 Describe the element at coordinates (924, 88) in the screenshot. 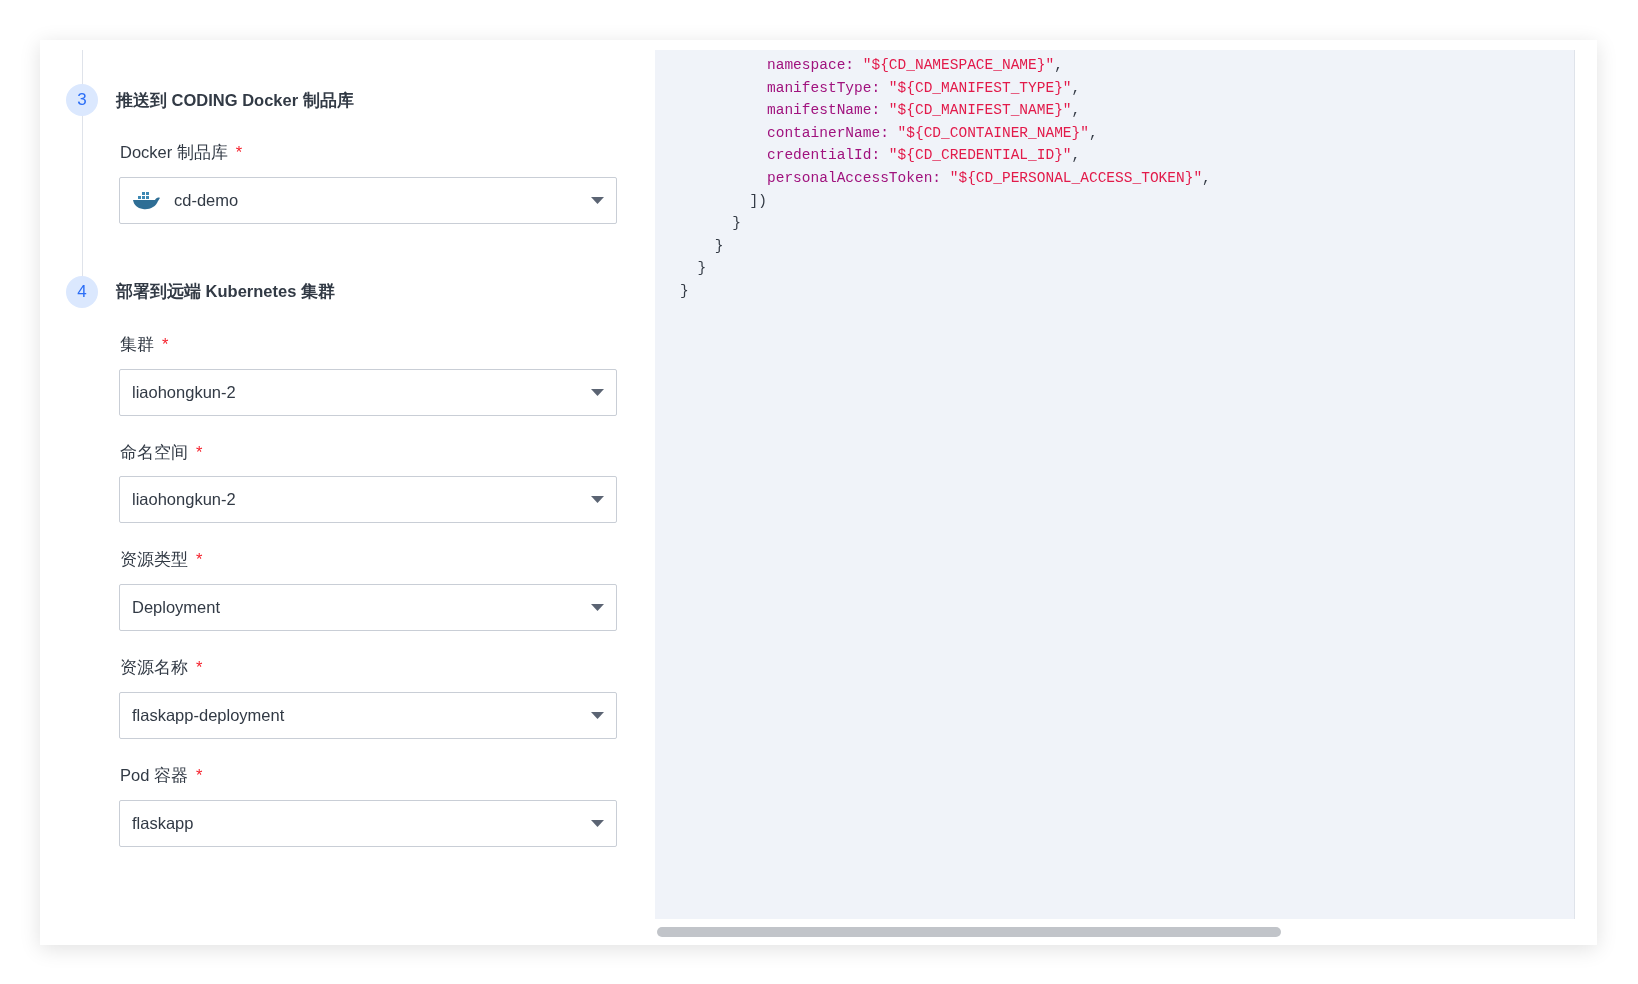

I see `code-line: manifestType: "${CD_MANIFEST_TYPE}",` at that location.